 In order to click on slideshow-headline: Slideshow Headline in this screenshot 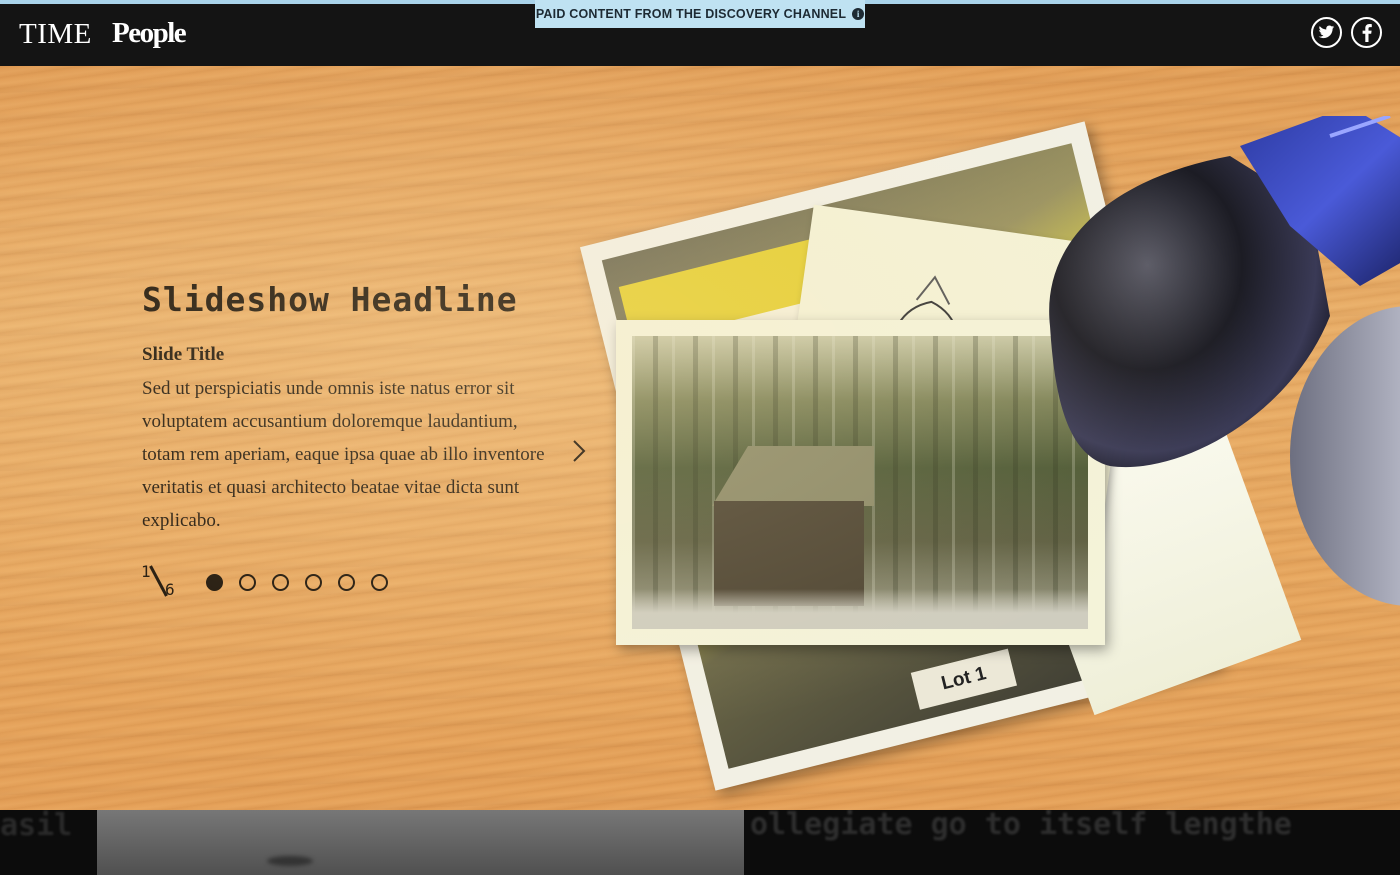, I will do `click(330, 299)`.